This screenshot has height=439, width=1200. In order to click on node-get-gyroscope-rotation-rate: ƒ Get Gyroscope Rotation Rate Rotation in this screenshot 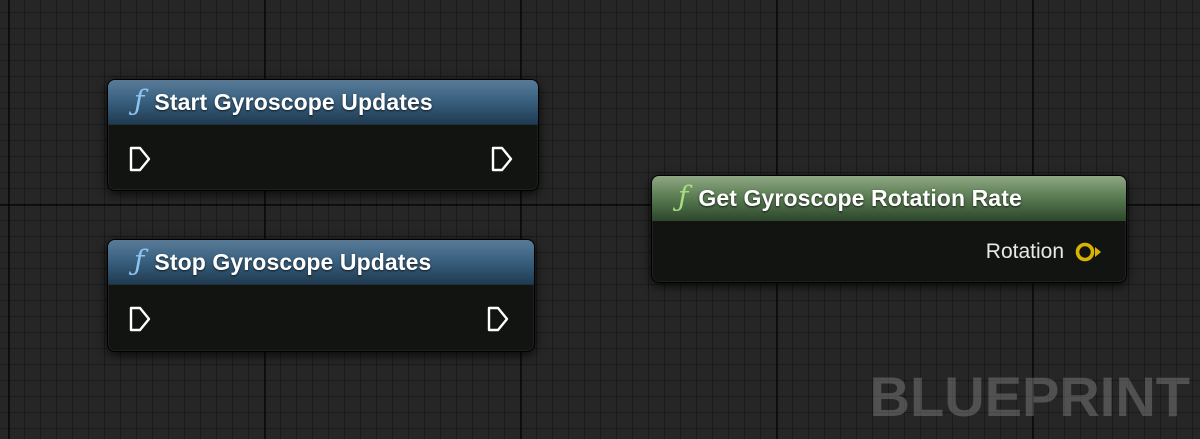, I will do `click(889, 229)`.